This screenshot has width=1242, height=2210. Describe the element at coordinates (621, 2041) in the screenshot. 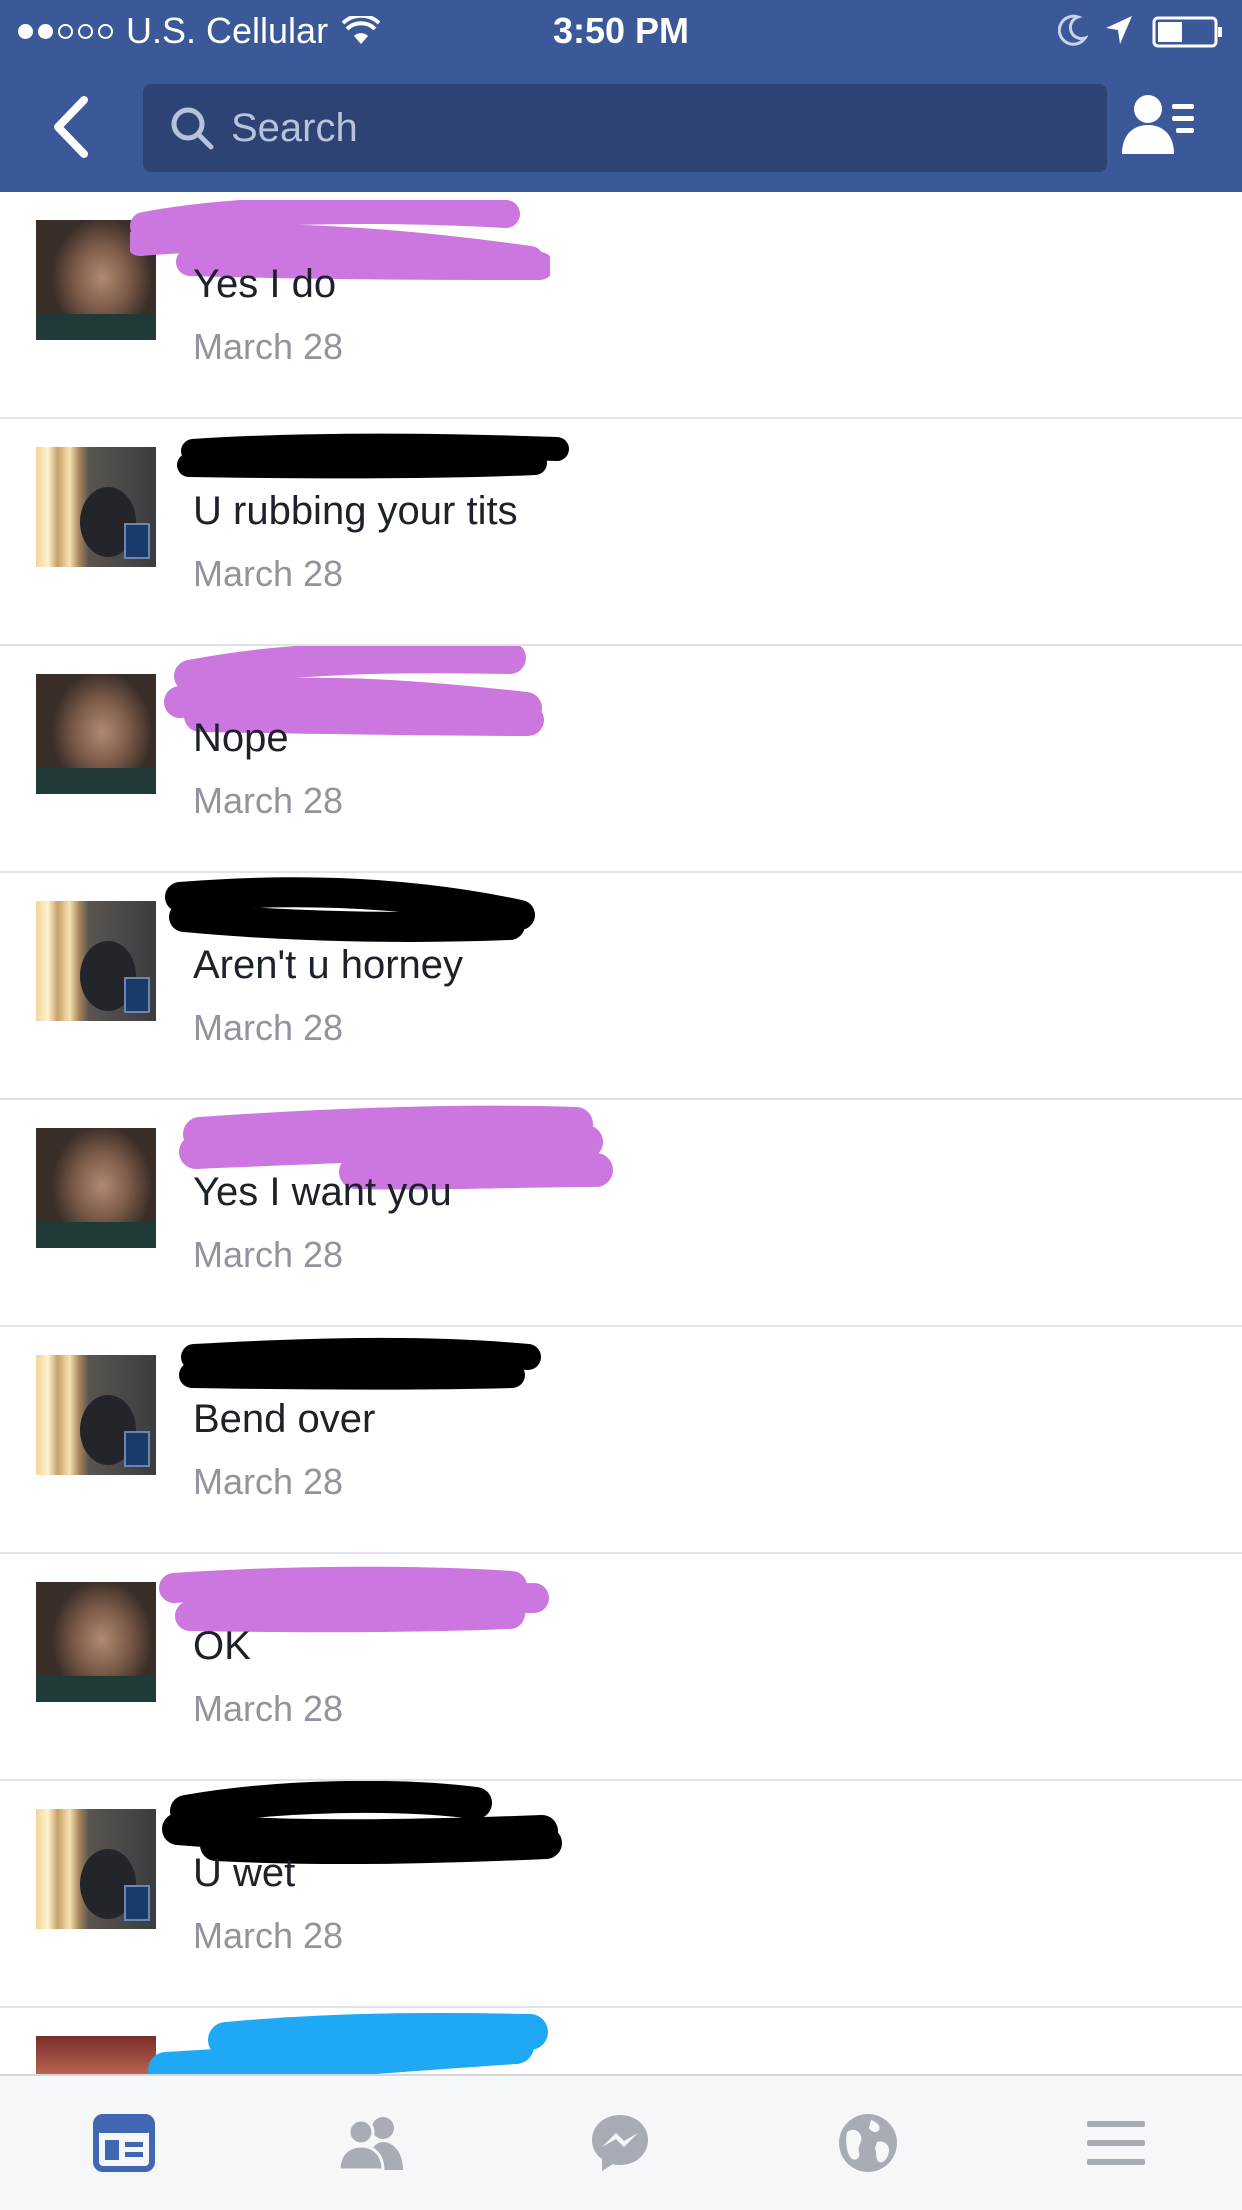

I see `result-row` at that location.